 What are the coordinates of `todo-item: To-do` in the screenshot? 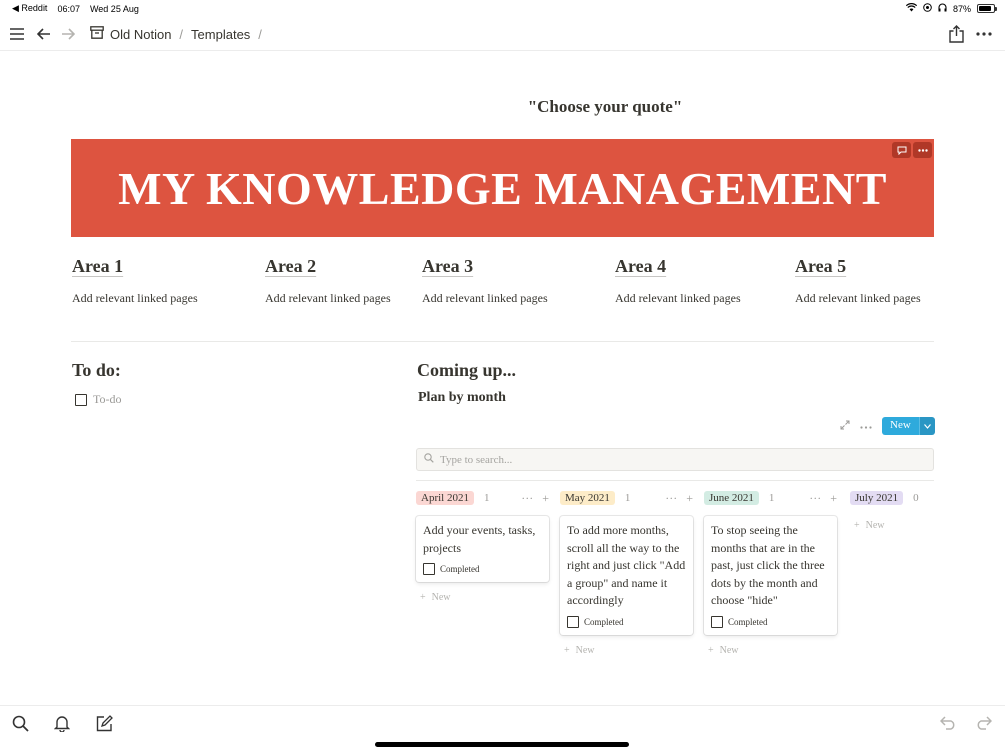 It's located at (98, 399).